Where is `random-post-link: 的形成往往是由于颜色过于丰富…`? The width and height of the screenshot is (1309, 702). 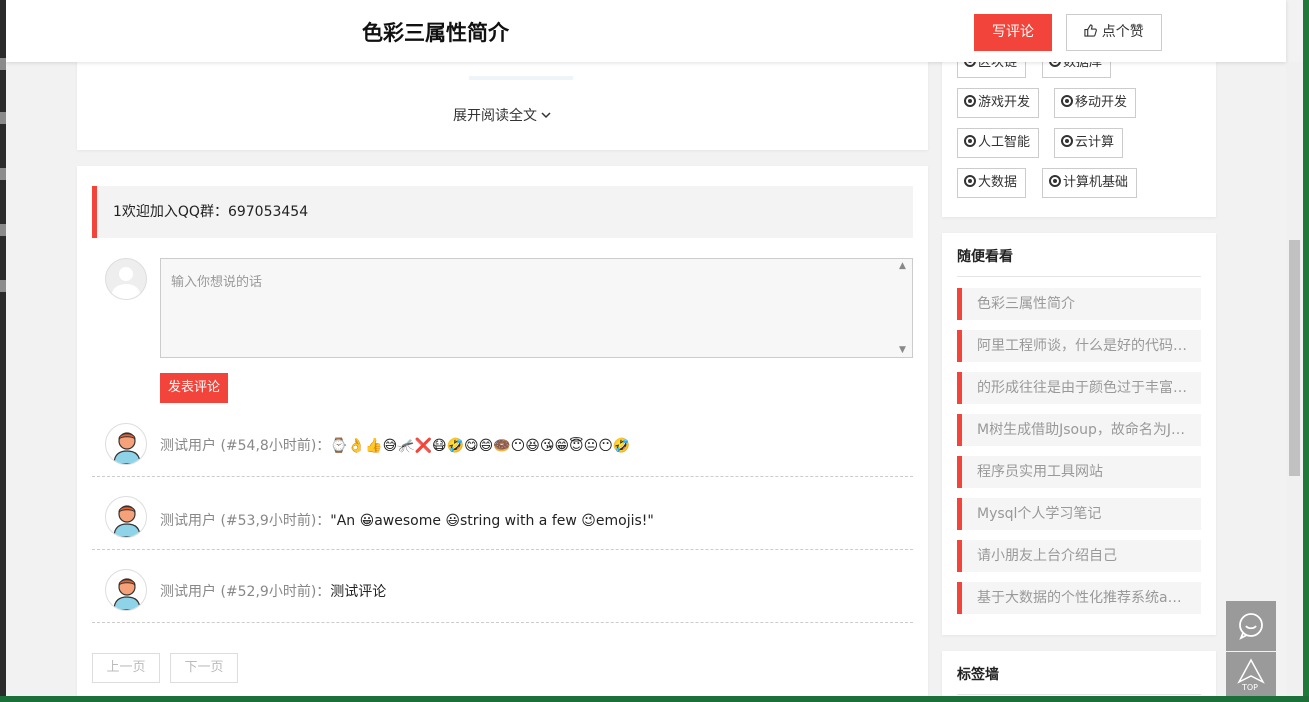
random-post-link: 的形成往往是由于颜色过于丰富… is located at coordinates (1079, 388).